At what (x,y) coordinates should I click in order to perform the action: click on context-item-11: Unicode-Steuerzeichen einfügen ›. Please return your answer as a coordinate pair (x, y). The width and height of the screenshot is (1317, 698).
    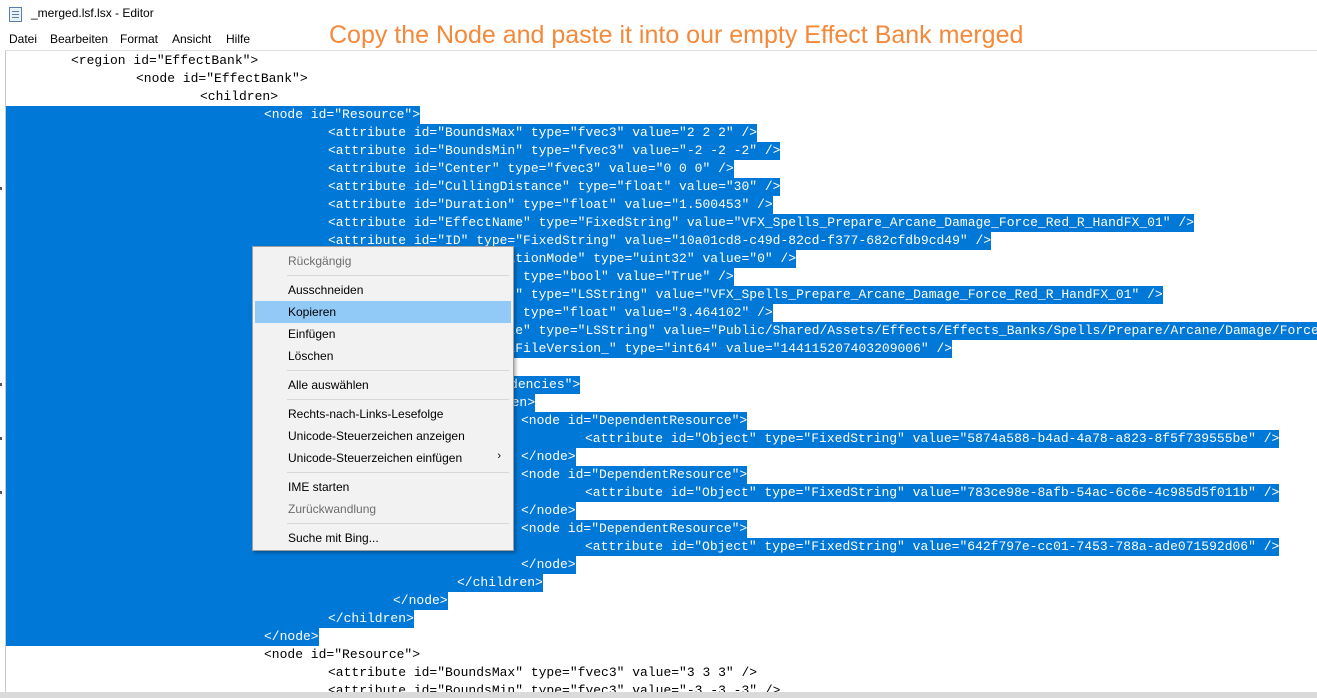
    Looking at the image, I should click on (383, 458).